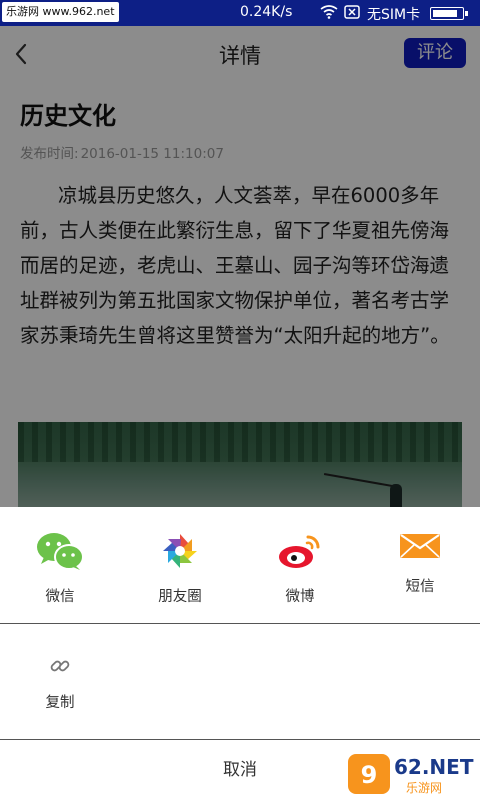 This screenshot has height=800, width=480. Describe the element at coordinates (60, 551) in the screenshot. I see `wechat-icon` at that location.